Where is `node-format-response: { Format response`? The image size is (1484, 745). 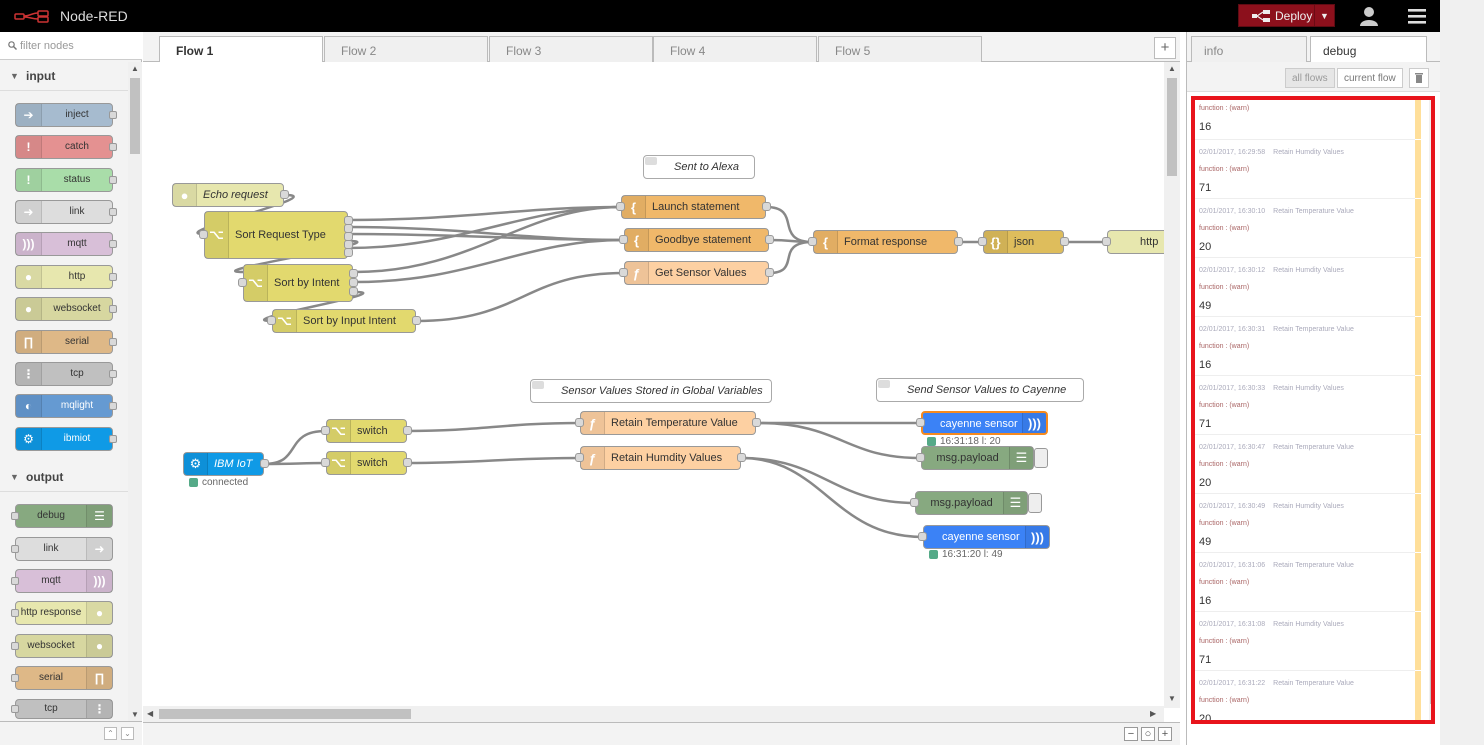
node-format-response: { Format response is located at coordinates (885, 242).